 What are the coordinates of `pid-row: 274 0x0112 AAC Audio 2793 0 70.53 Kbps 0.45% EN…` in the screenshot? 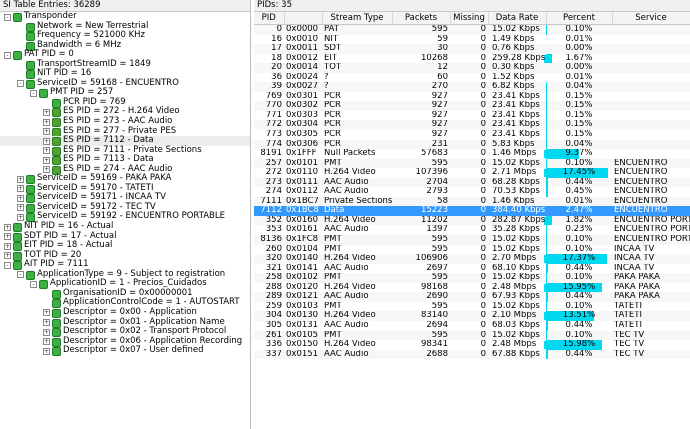 It's located at (472, 192).